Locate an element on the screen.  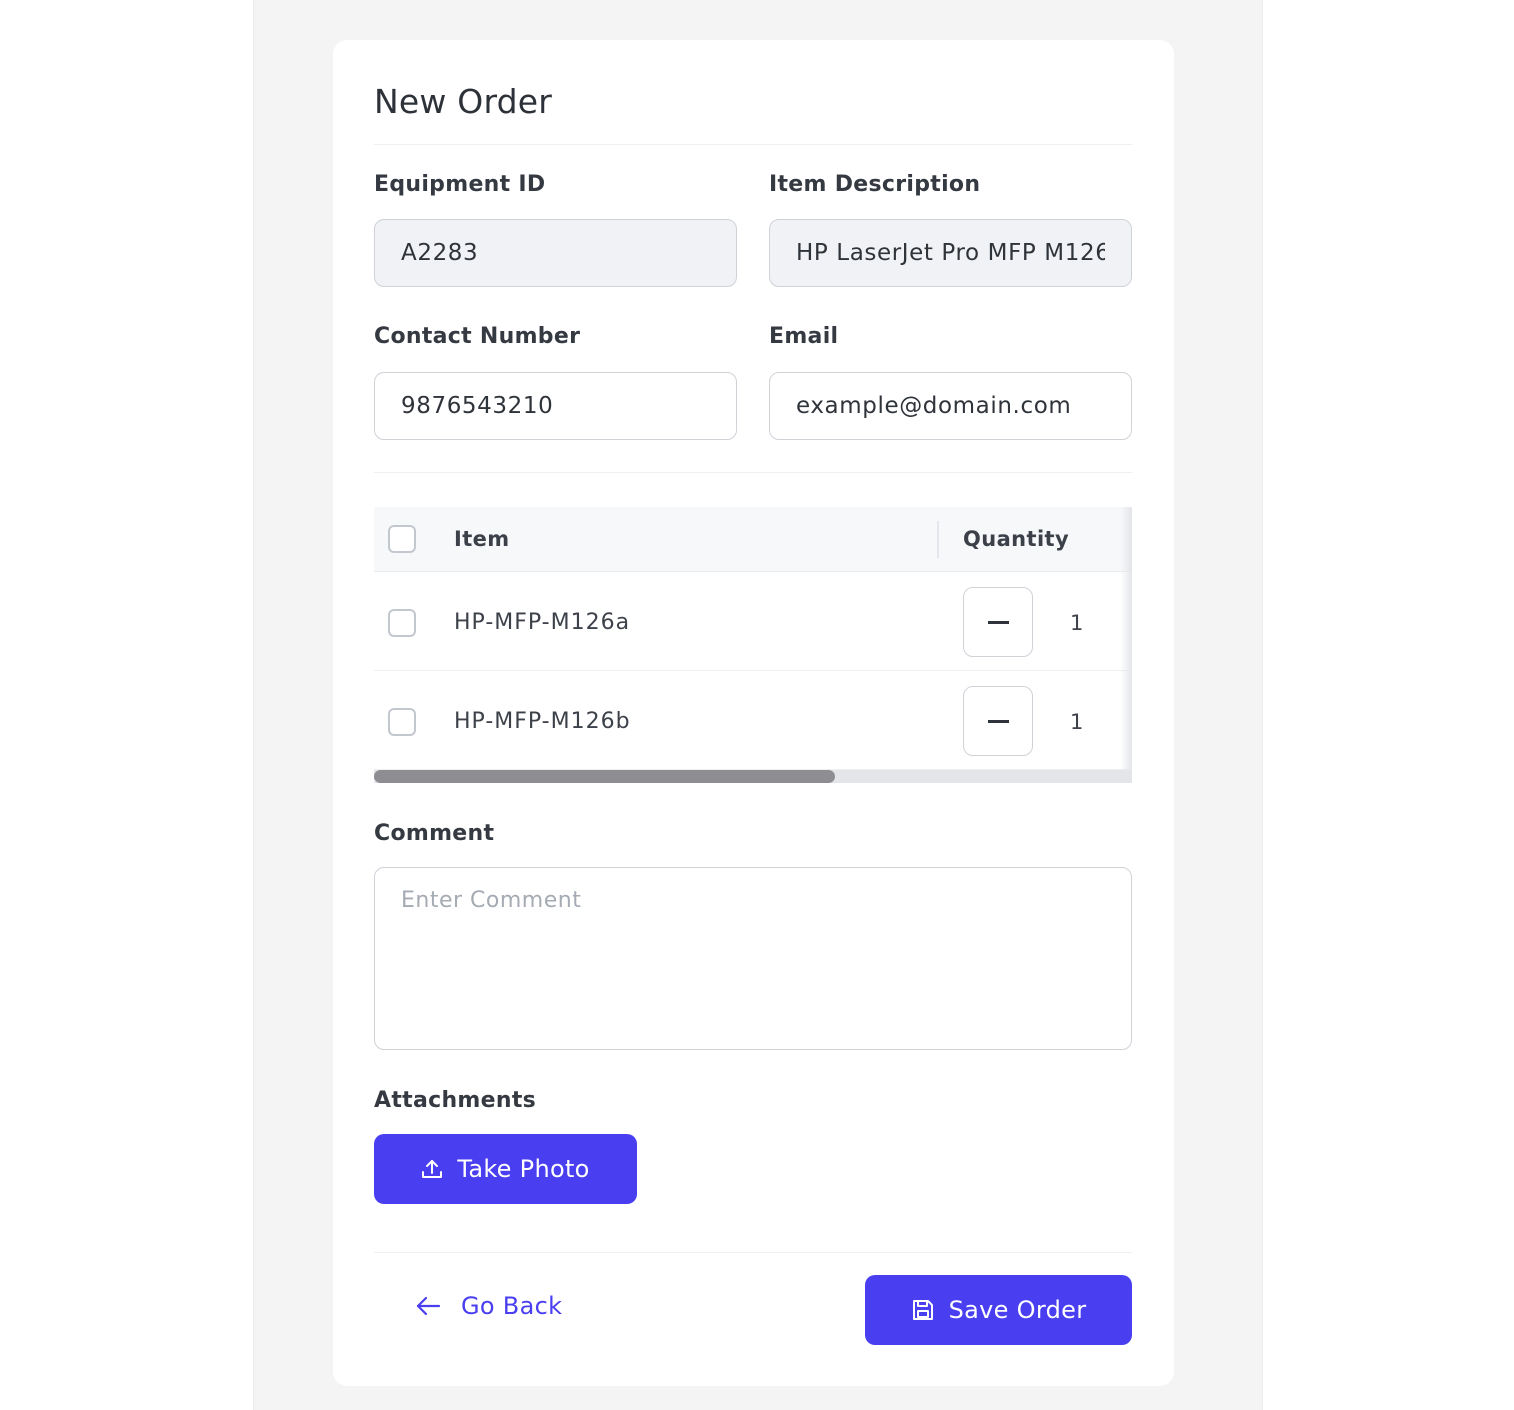
fields-divider is located at coordinates (753, 472).